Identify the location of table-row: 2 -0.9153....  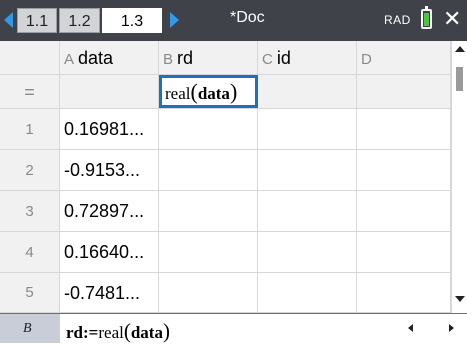
(225, 170).